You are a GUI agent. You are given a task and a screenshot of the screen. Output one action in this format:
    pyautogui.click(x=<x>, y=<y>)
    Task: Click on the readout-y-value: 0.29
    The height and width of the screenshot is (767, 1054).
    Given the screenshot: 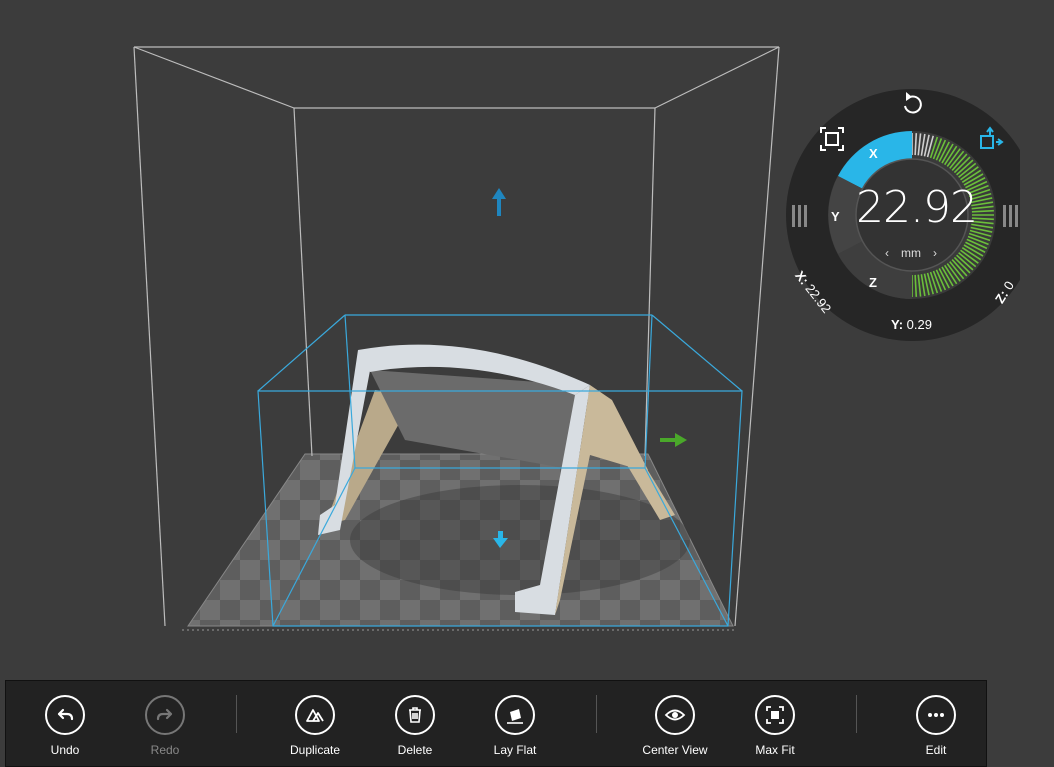 What is the action you would take?
    pyautogui.click(x=919, y=324)
    